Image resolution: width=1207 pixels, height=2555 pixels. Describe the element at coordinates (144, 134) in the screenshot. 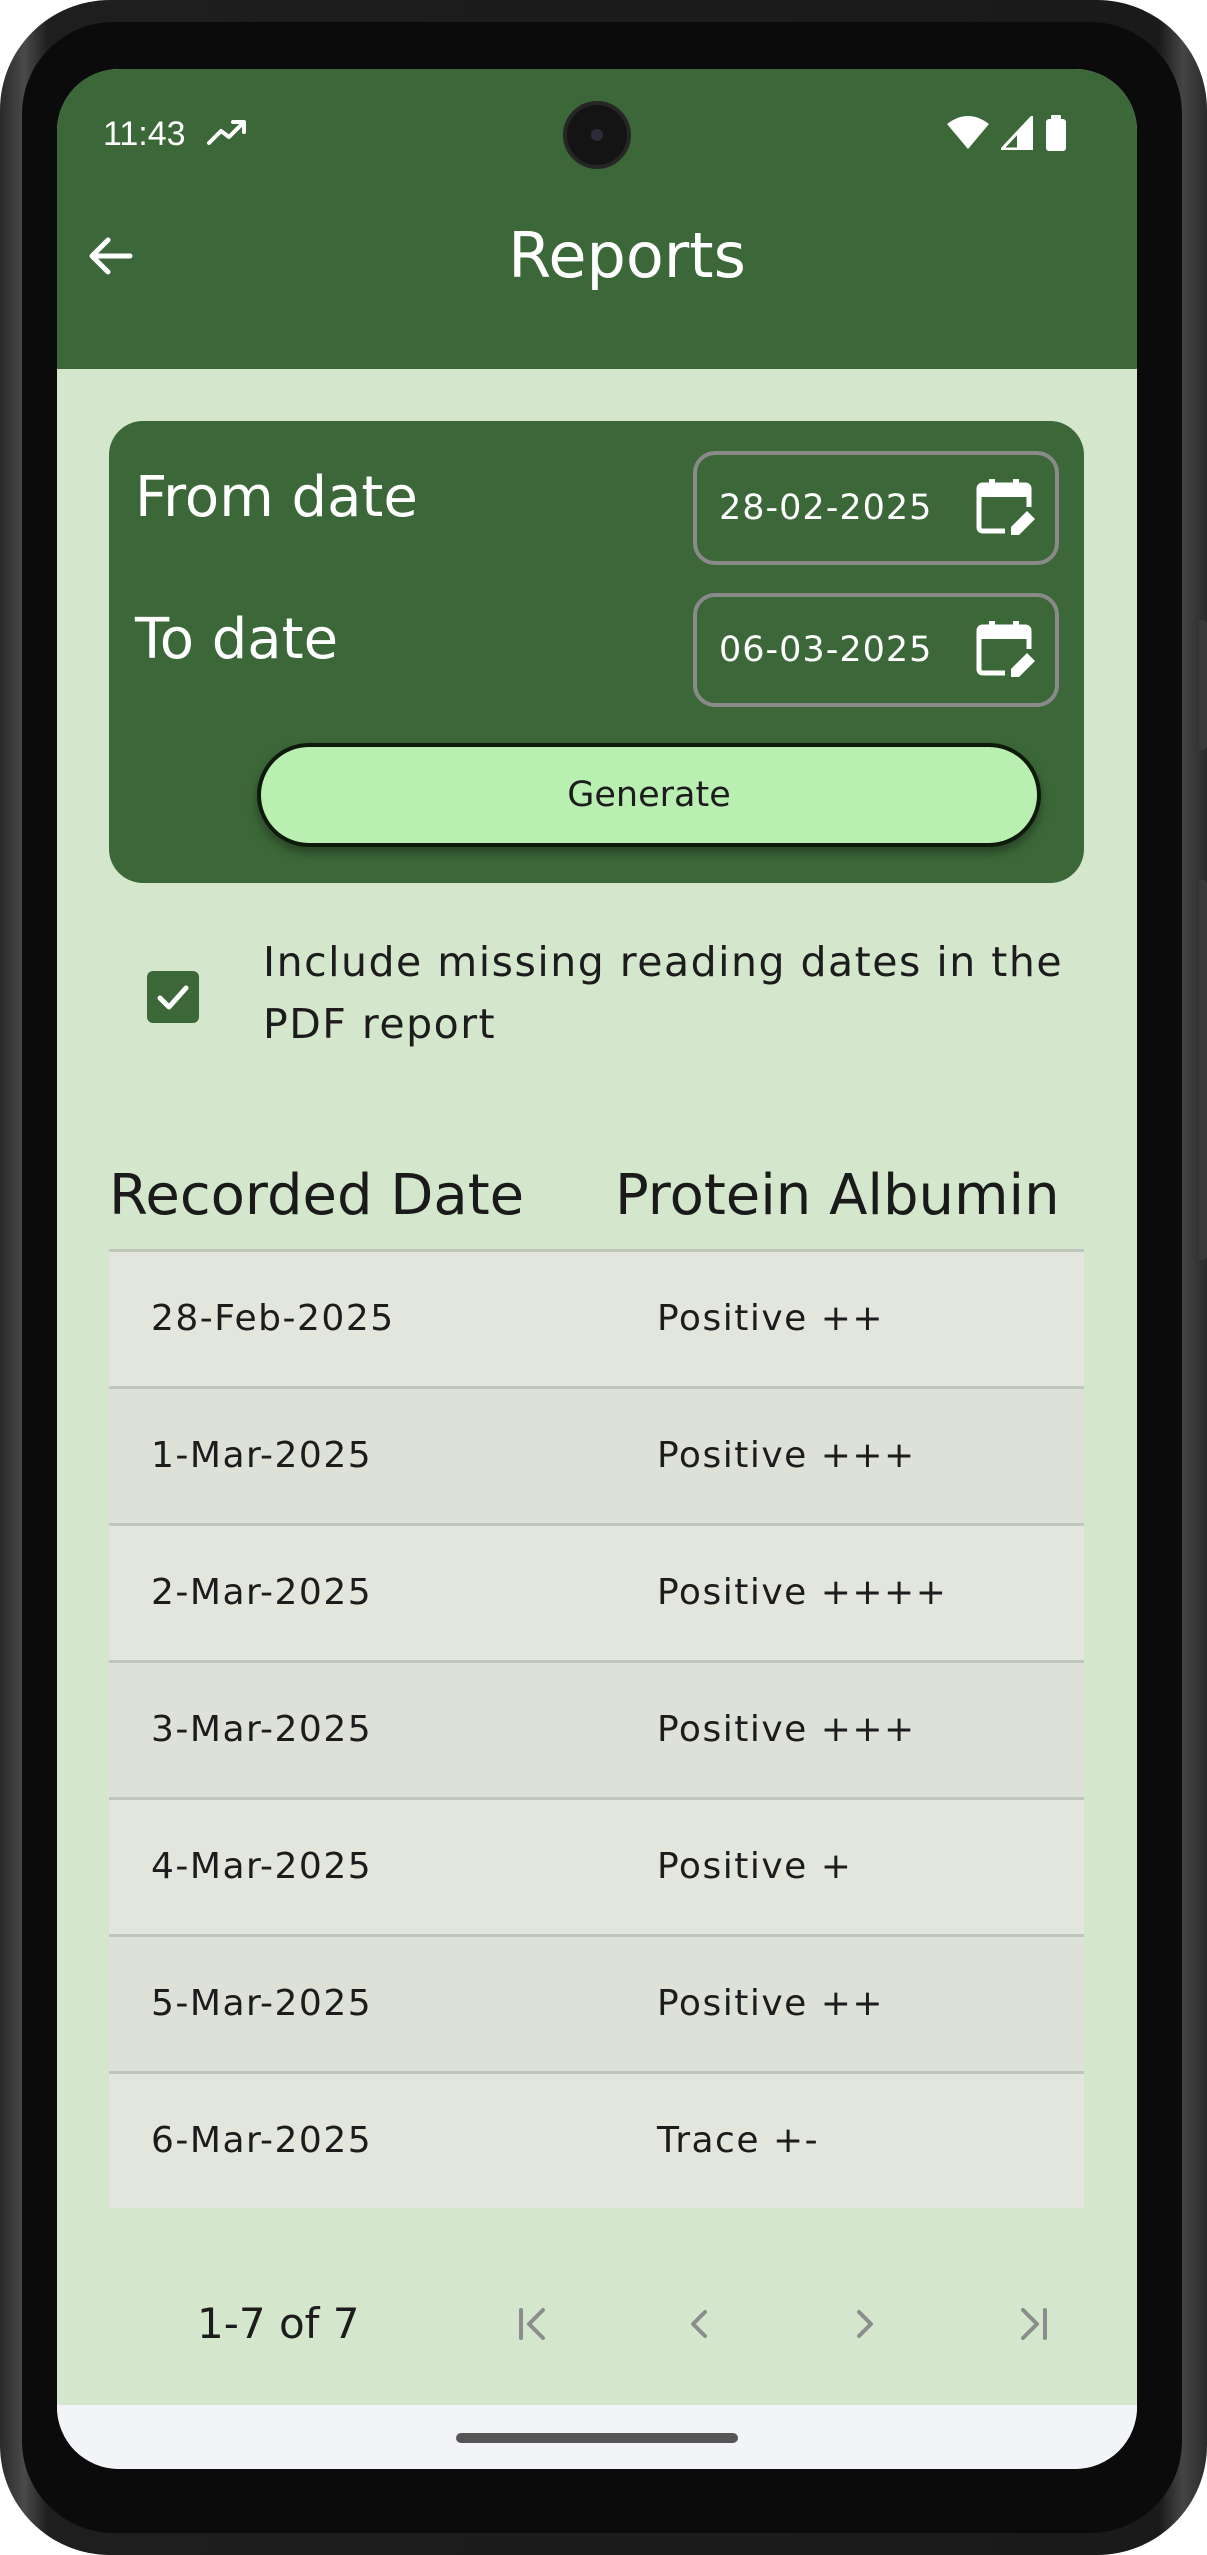

I see `status-time: 11:43` at that location.